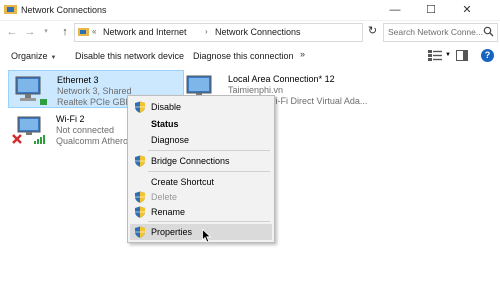 Image resolution: width=500 pixels, height=290 pixels. What do you see at coordinates (64, 10) in the screenshot?
I see `window-title: Network Connections` at bounding box center [64, 10].